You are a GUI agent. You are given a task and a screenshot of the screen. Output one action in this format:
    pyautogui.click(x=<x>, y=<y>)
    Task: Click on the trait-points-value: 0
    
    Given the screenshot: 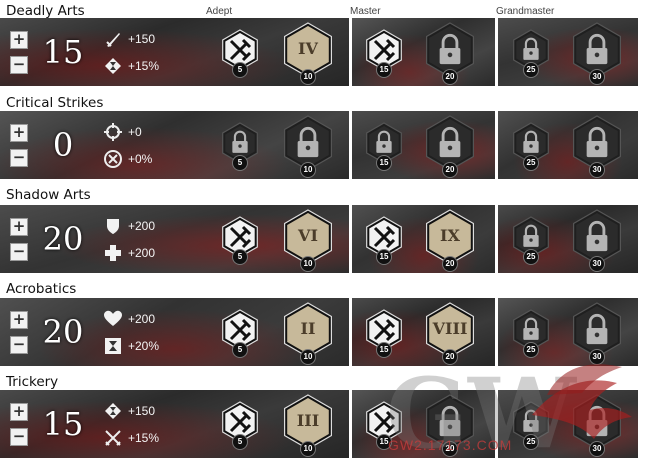 What is the action you would take?
    pyautogui.click(x=63, y=145)
    